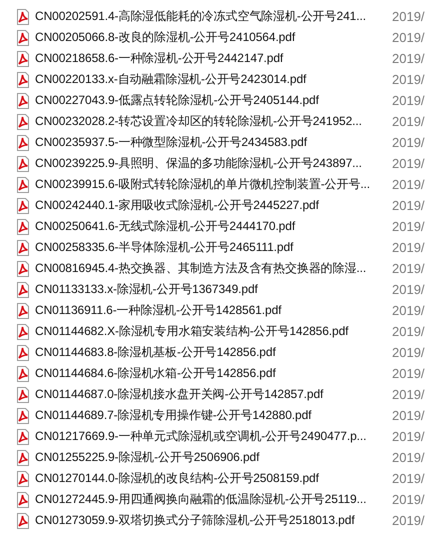 The height and width of the screenshot is (535, 427). Describe the element at coordinates (212, 247) in the screenshot. I see `file-name: CN00258335.6-半导体除湿机-公开号2465111.pdf` at that location.